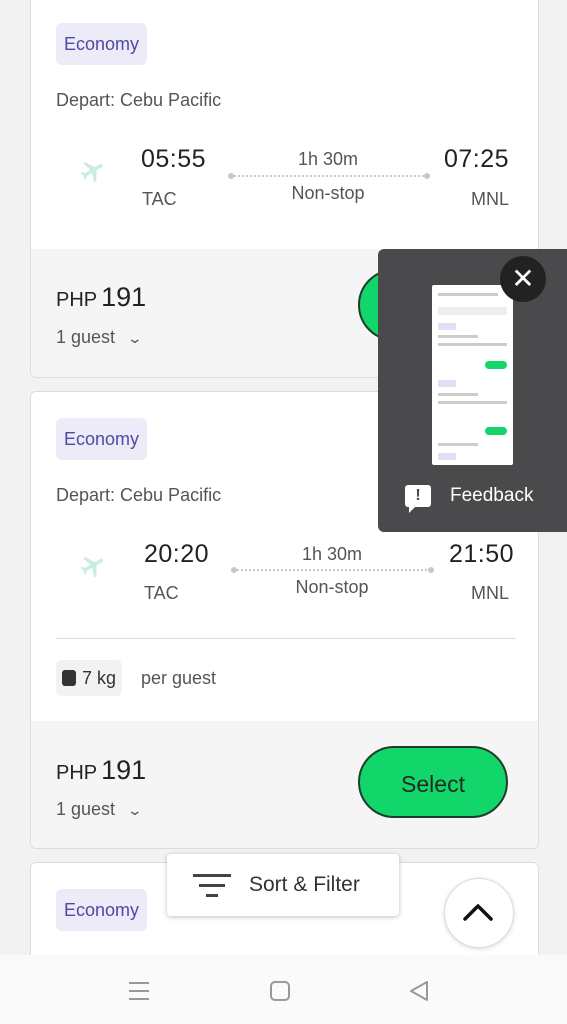 This screenshot has height=1024, width=567. I want to click on baggage-badge: 7 kg, so click(89, 678).